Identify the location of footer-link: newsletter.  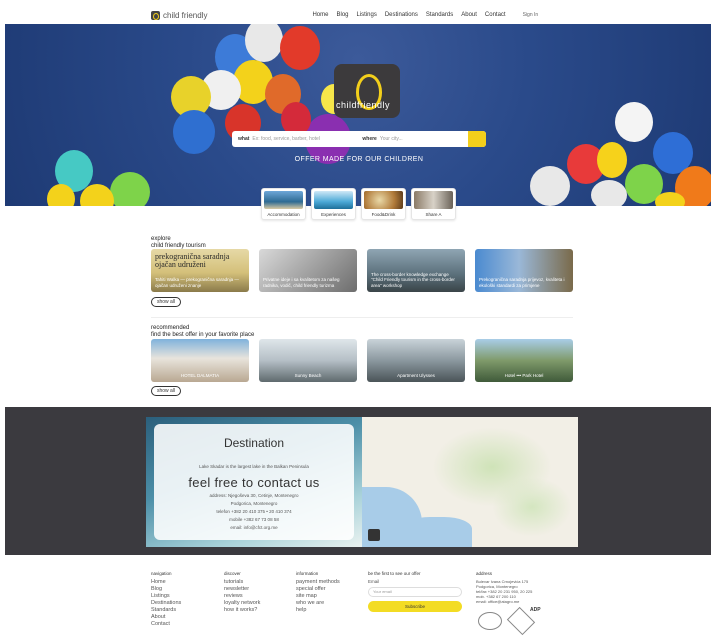
(242, 589).